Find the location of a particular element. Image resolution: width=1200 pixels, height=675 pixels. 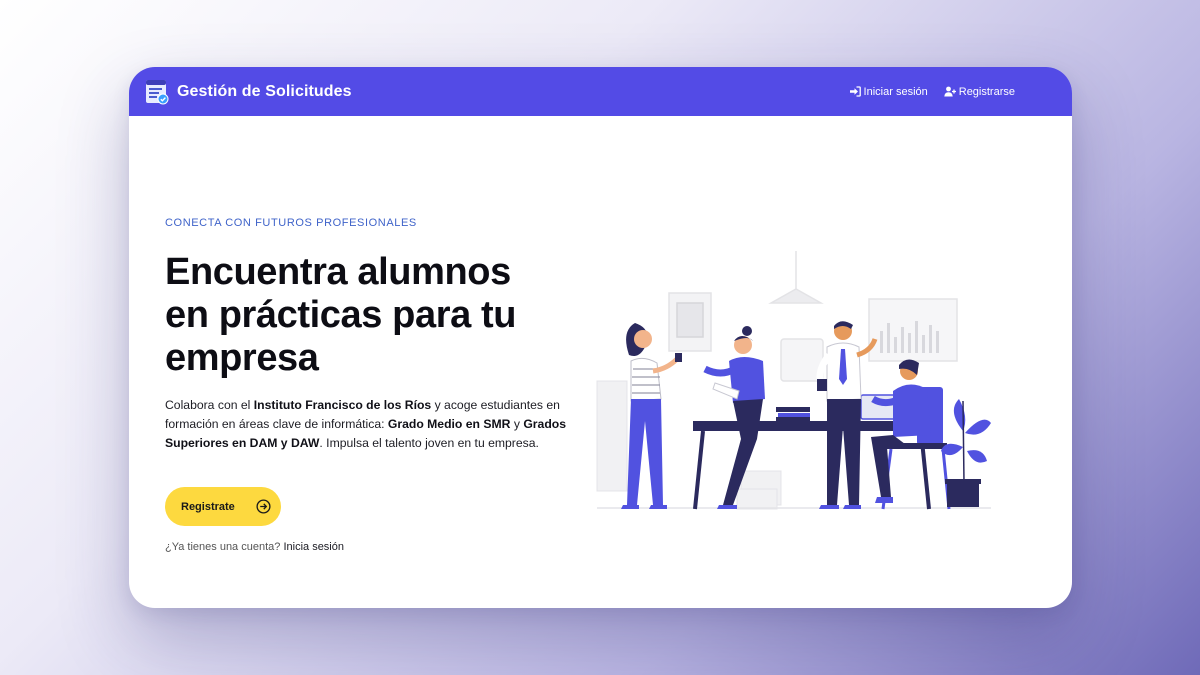

desc-text-1: Colabora con el is located at coordinates (209, 405).